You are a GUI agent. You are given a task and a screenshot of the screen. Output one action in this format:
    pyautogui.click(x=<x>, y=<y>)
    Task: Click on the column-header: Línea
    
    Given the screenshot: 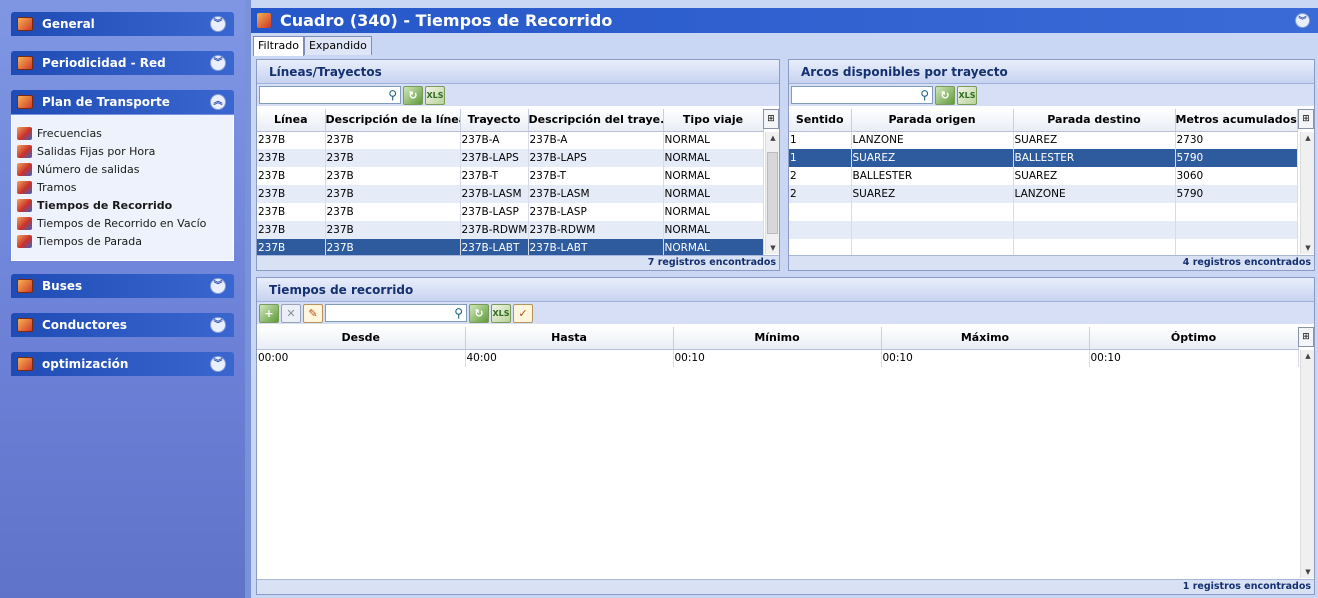 What is the action you would take?
    pyautogui.click(x=291, y=120)
    